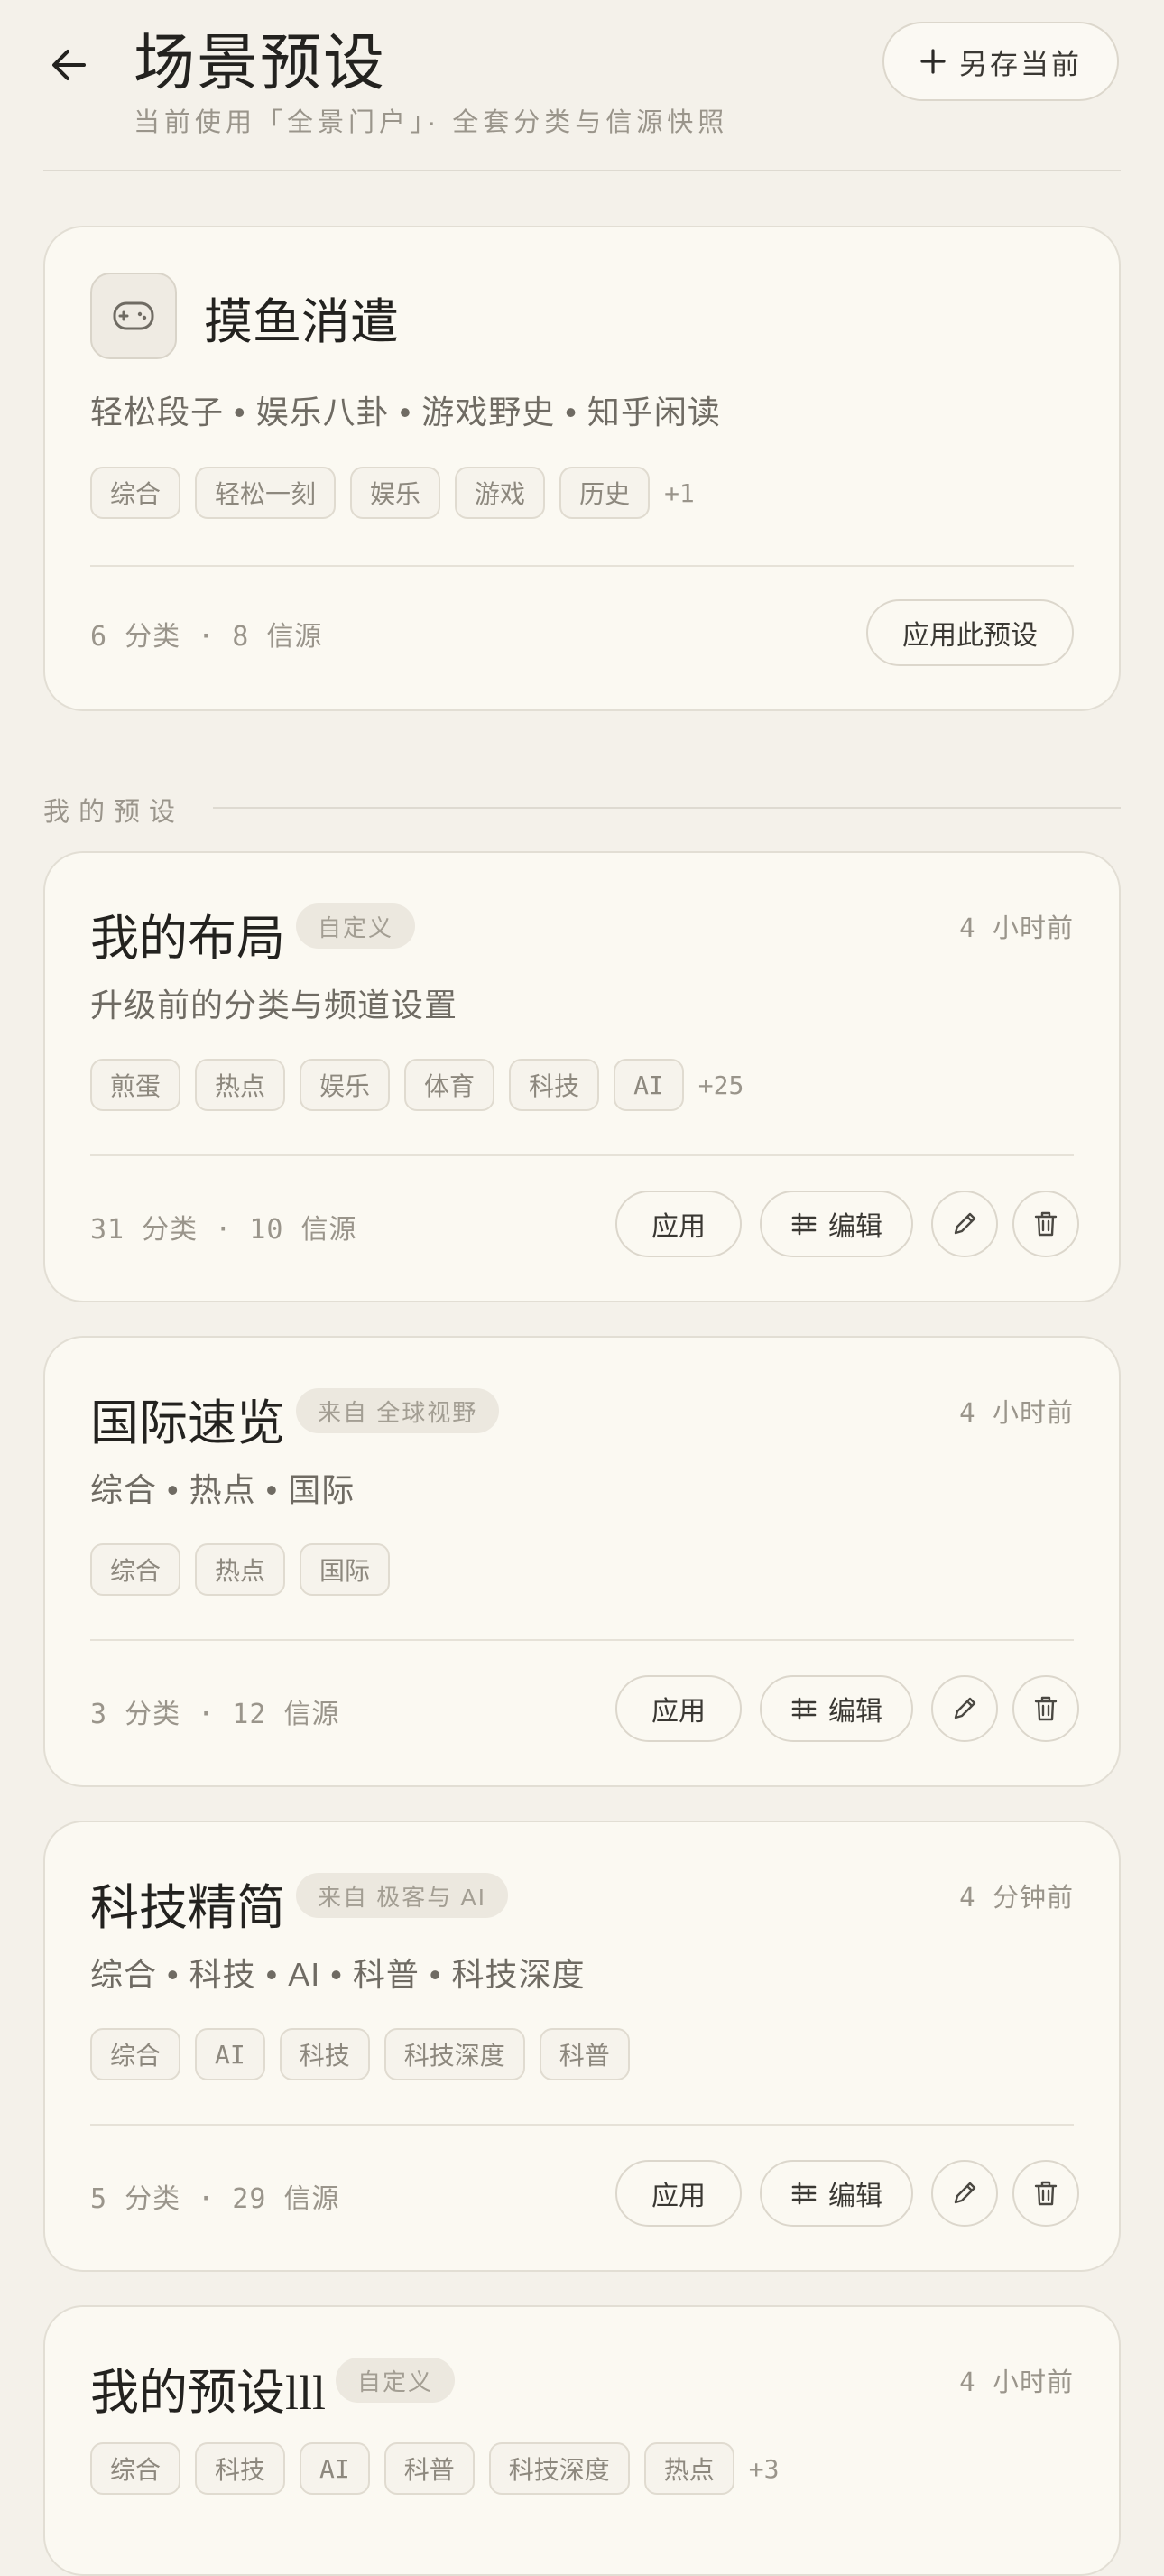 Image resolution: width=1164 pixels, height=2576 pixels. What do you see at coordinates (223, 1489) in the screenshot?
I see `preset-description: 综合 • 热点 • 国际` at bounding box center [223, 1489].